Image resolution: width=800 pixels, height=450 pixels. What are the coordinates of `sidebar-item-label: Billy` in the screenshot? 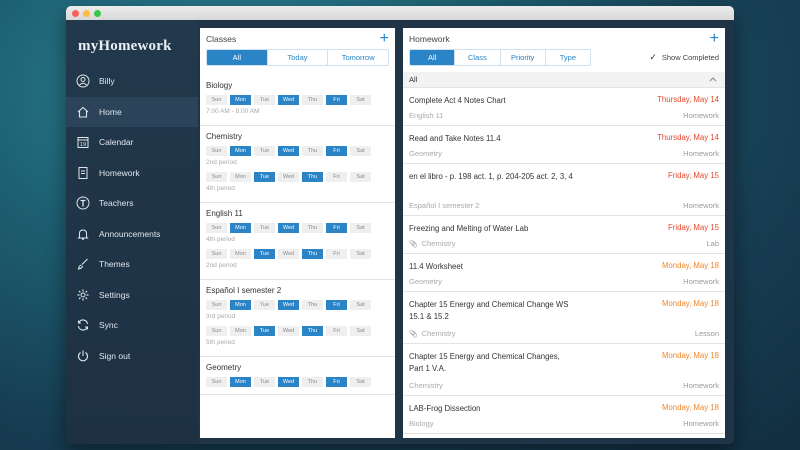 It's located at (107, 81).